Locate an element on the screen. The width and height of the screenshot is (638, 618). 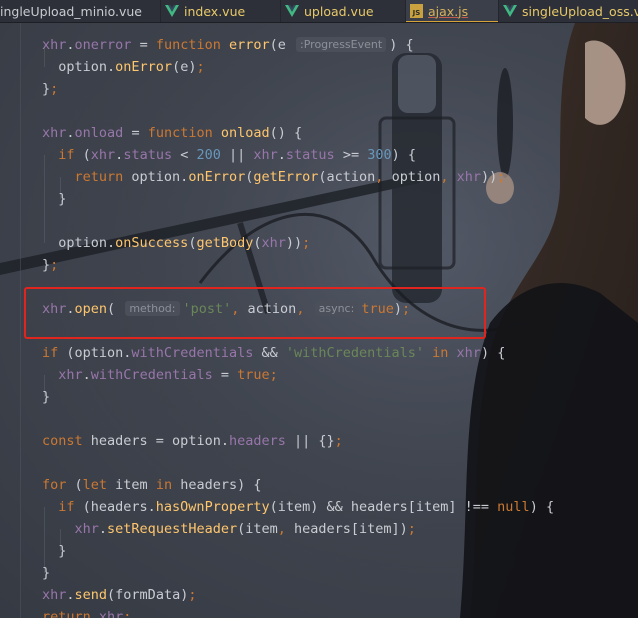
code-token: status is located at coordinates (148, 155).